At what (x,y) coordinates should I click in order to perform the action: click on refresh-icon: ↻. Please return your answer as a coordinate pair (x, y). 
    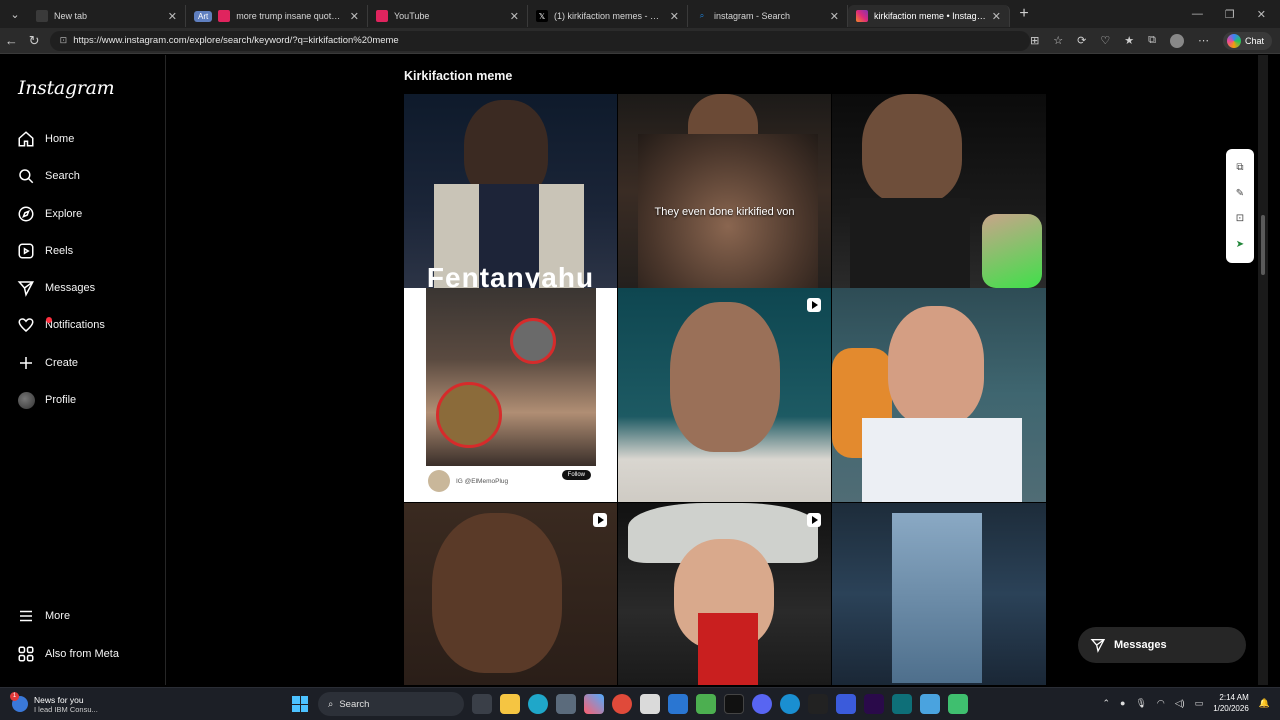
    Looking at the image, I should click on (34, 41).